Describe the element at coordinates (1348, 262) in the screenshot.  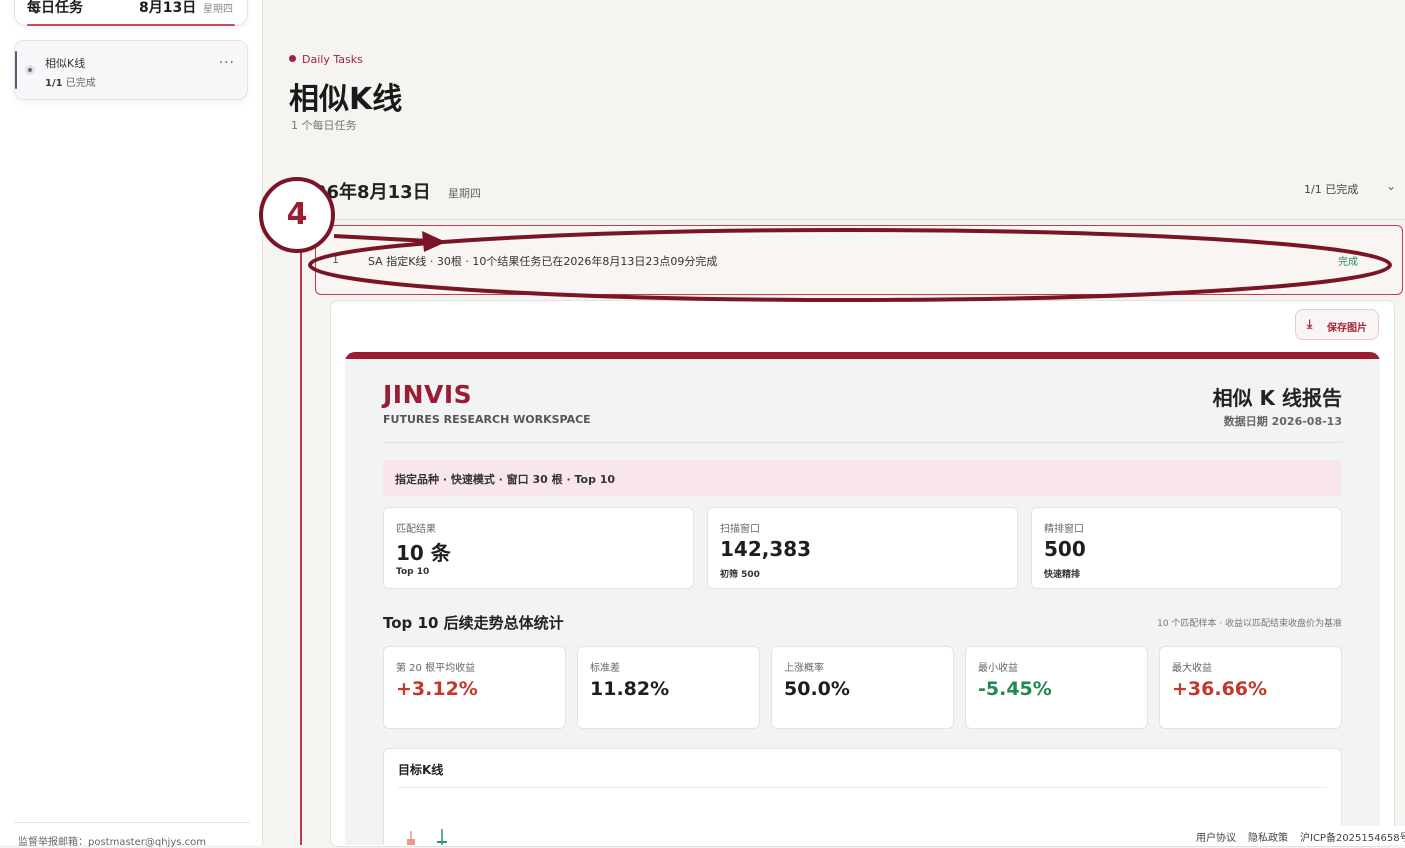
I see `task-status: 完成` at that location.